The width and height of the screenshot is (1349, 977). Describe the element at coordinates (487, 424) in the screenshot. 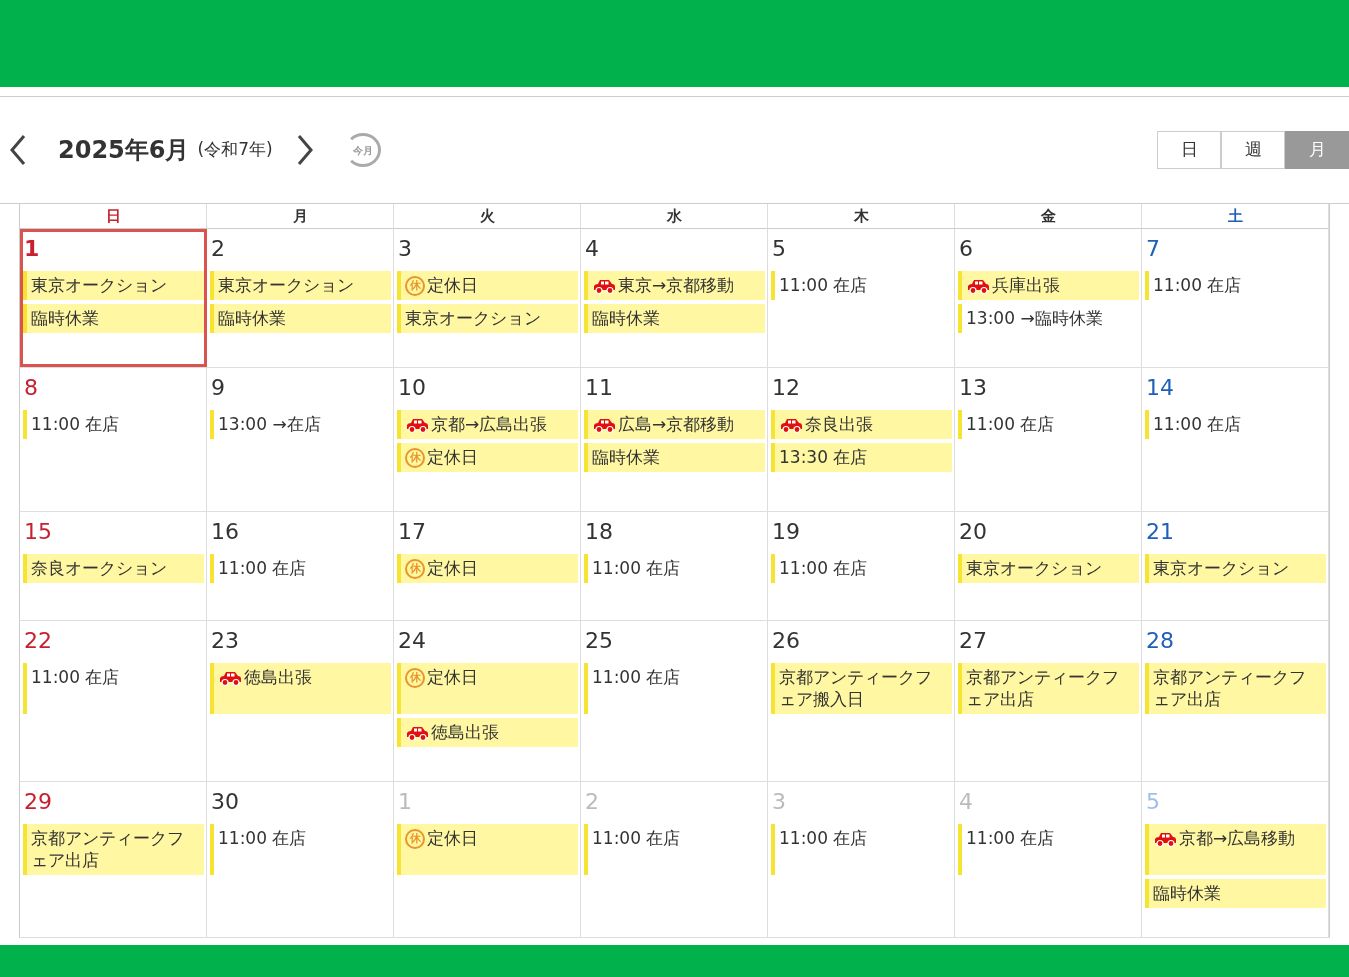

I see `calendar-event: 京都→広島出張` at that location.